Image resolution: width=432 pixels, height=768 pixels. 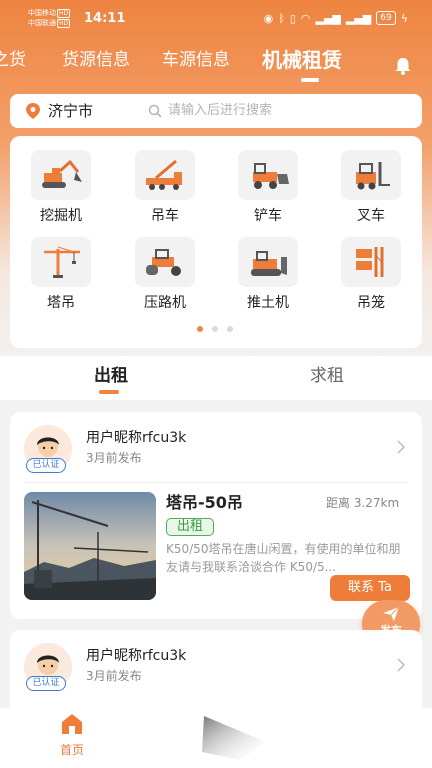 What do you see at coordinates (196, 60) in the screenshot?
I see `tab-vehicle-info: 车源信息` at bounding box center [196, 60].